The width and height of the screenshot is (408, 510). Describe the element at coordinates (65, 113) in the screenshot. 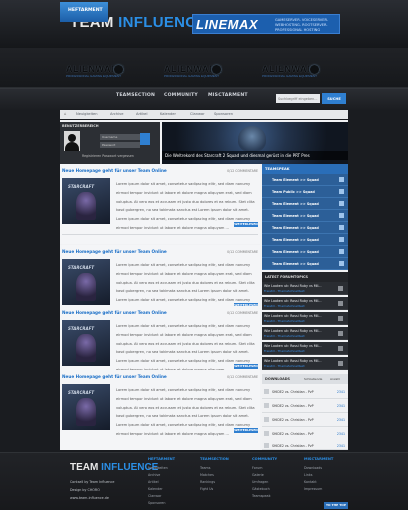

I see `home-icon: ⌂` at that location.